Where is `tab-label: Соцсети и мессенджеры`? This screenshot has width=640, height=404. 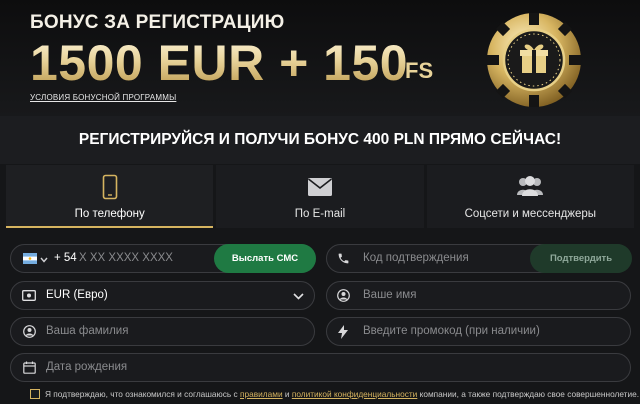
tab-label: Соцсети и мессенджеры is located at coordinates (530, 214).